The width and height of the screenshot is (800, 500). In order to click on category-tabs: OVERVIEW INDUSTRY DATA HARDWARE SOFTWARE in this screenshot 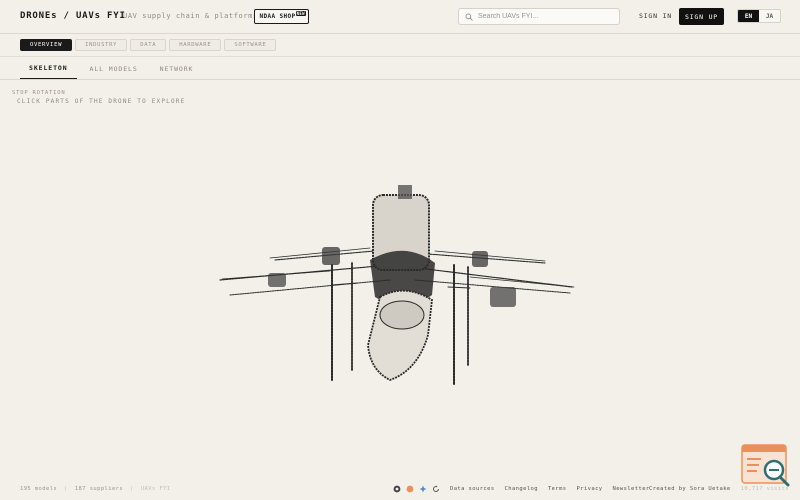, I will do `click(148, 45)`.